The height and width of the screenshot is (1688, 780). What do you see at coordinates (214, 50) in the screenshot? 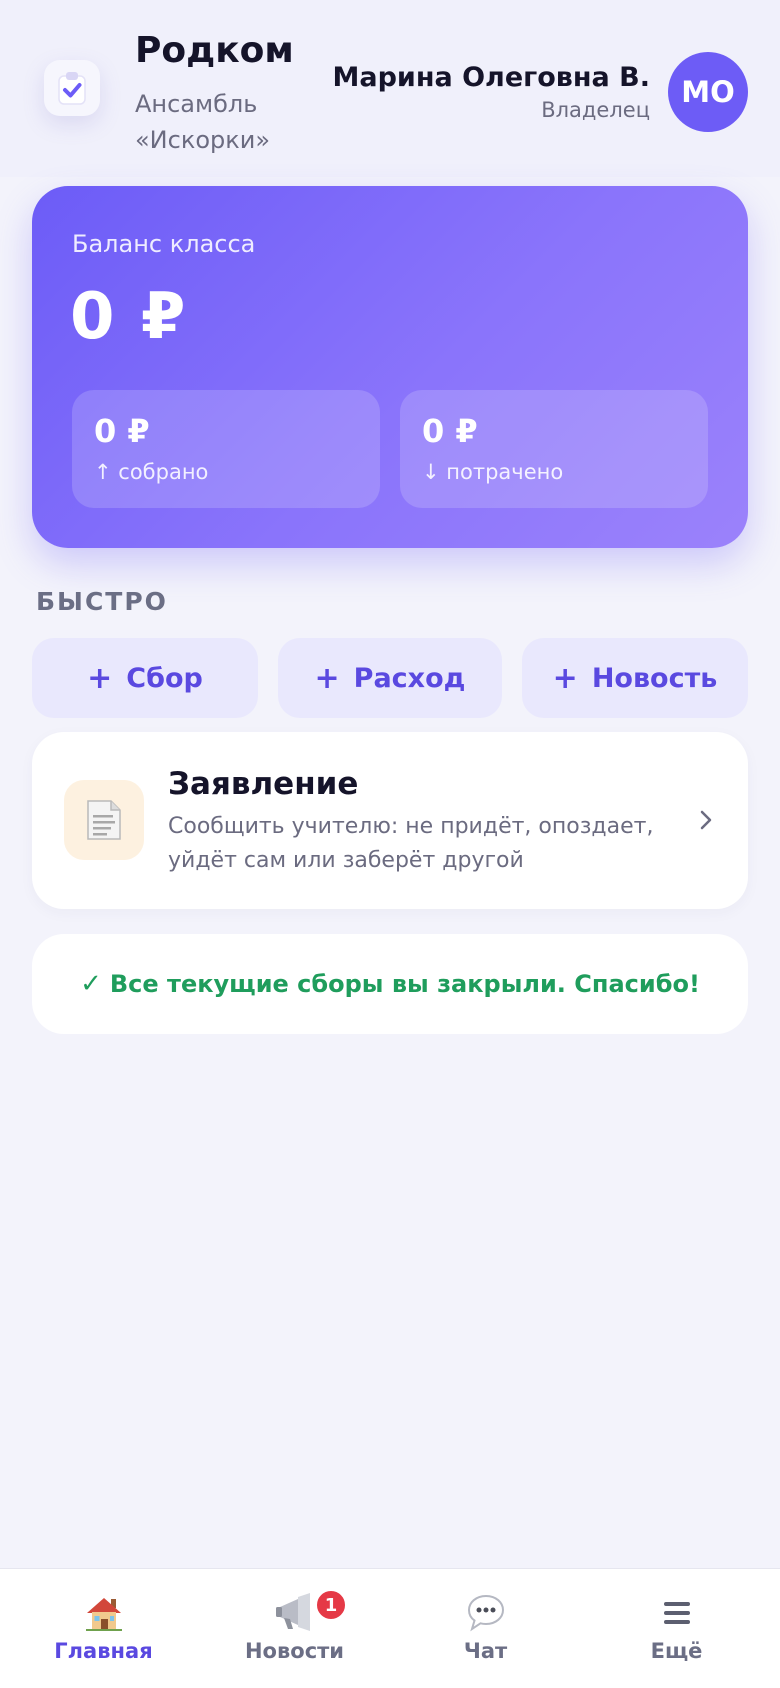
I see `app-title: Родком` at bounding box center [214, 50].